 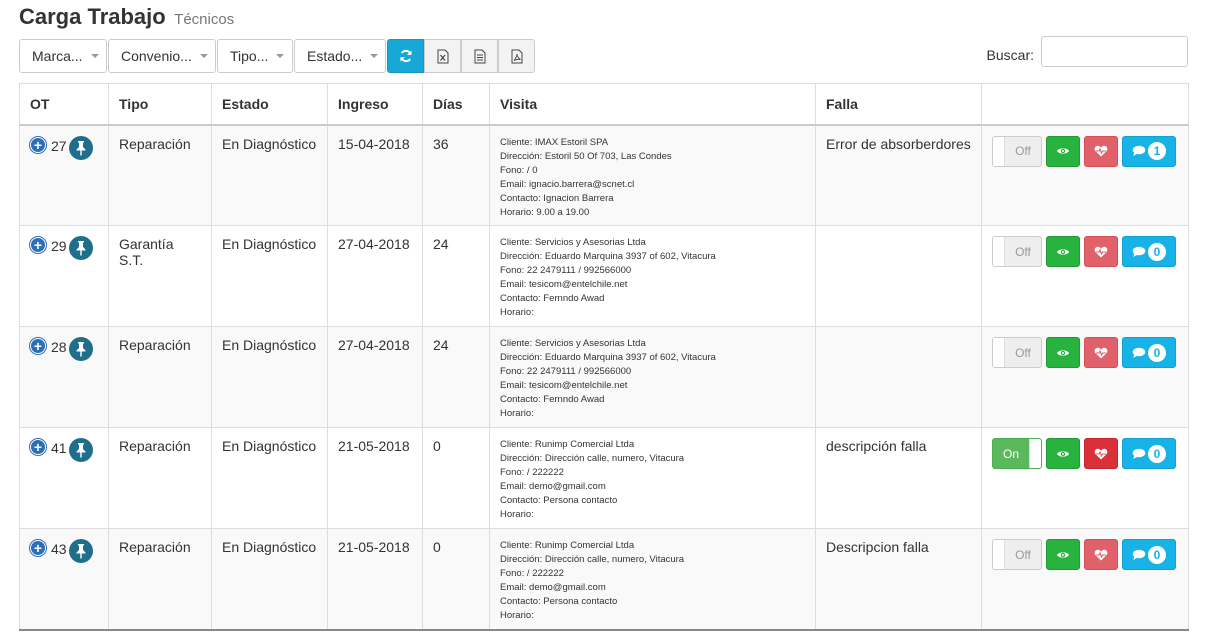 I want to click on falla-cell: Error de absorberdores, so click(x=898, y=175).